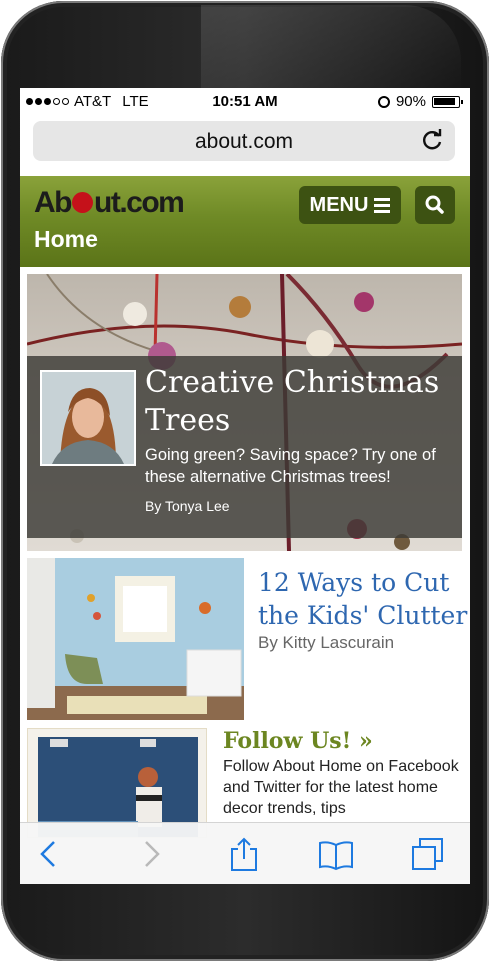  I want to click on hamburger-icon, so click(382, 205).